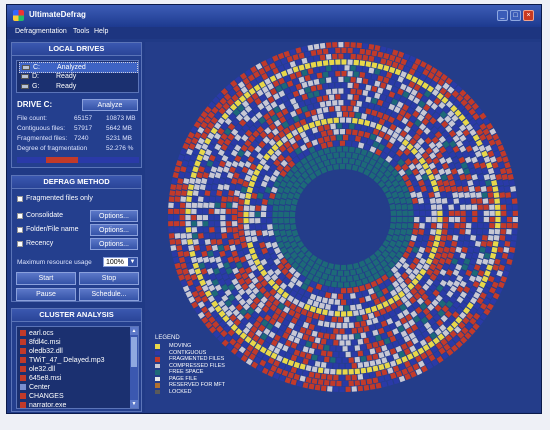  I want to click on cluster-list-item: oledb32.dll, so click(41, 351).